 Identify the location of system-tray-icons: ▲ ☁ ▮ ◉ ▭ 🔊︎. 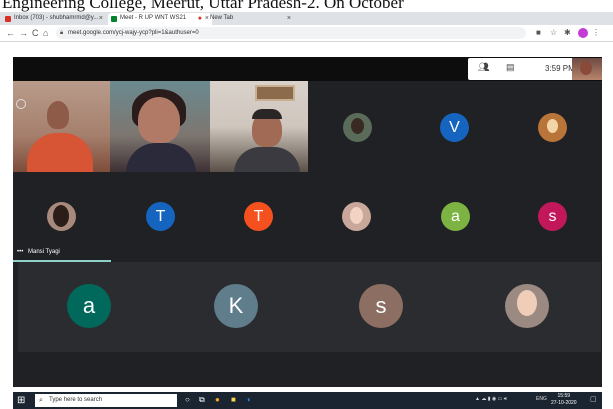
(491, 399).